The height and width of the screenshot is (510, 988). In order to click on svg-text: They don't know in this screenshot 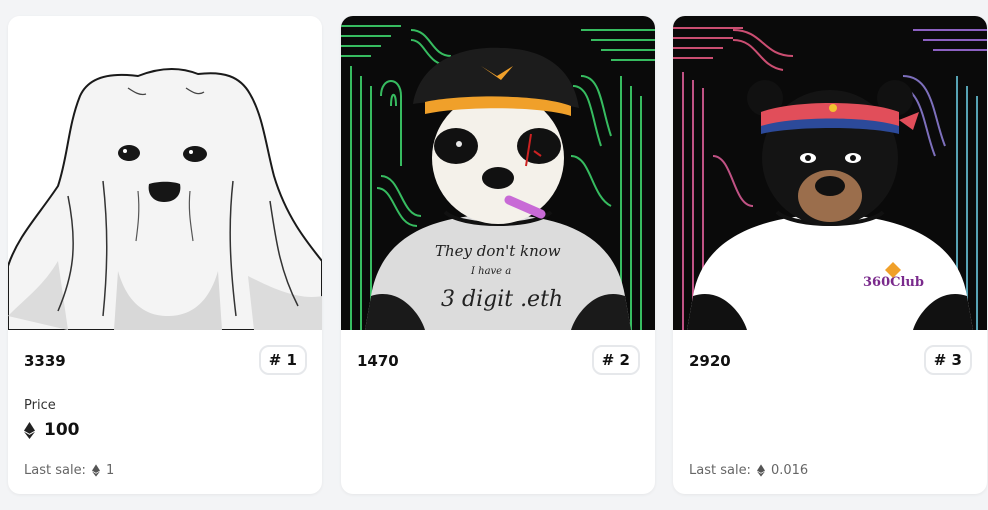, I will do `click(498, 251)`.